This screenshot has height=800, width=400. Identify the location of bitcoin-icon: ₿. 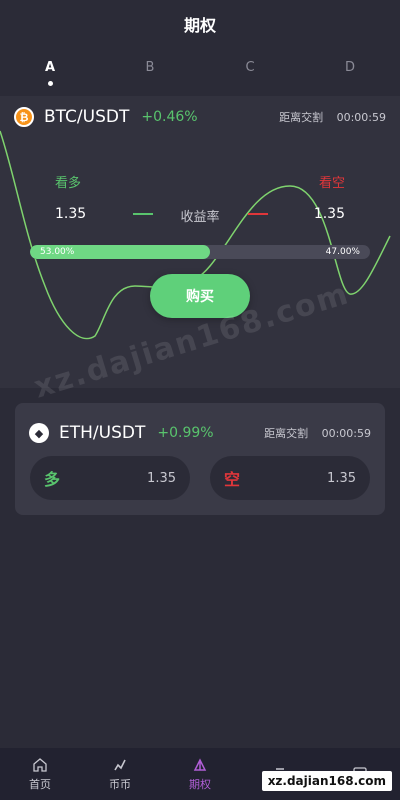
(24, 117).